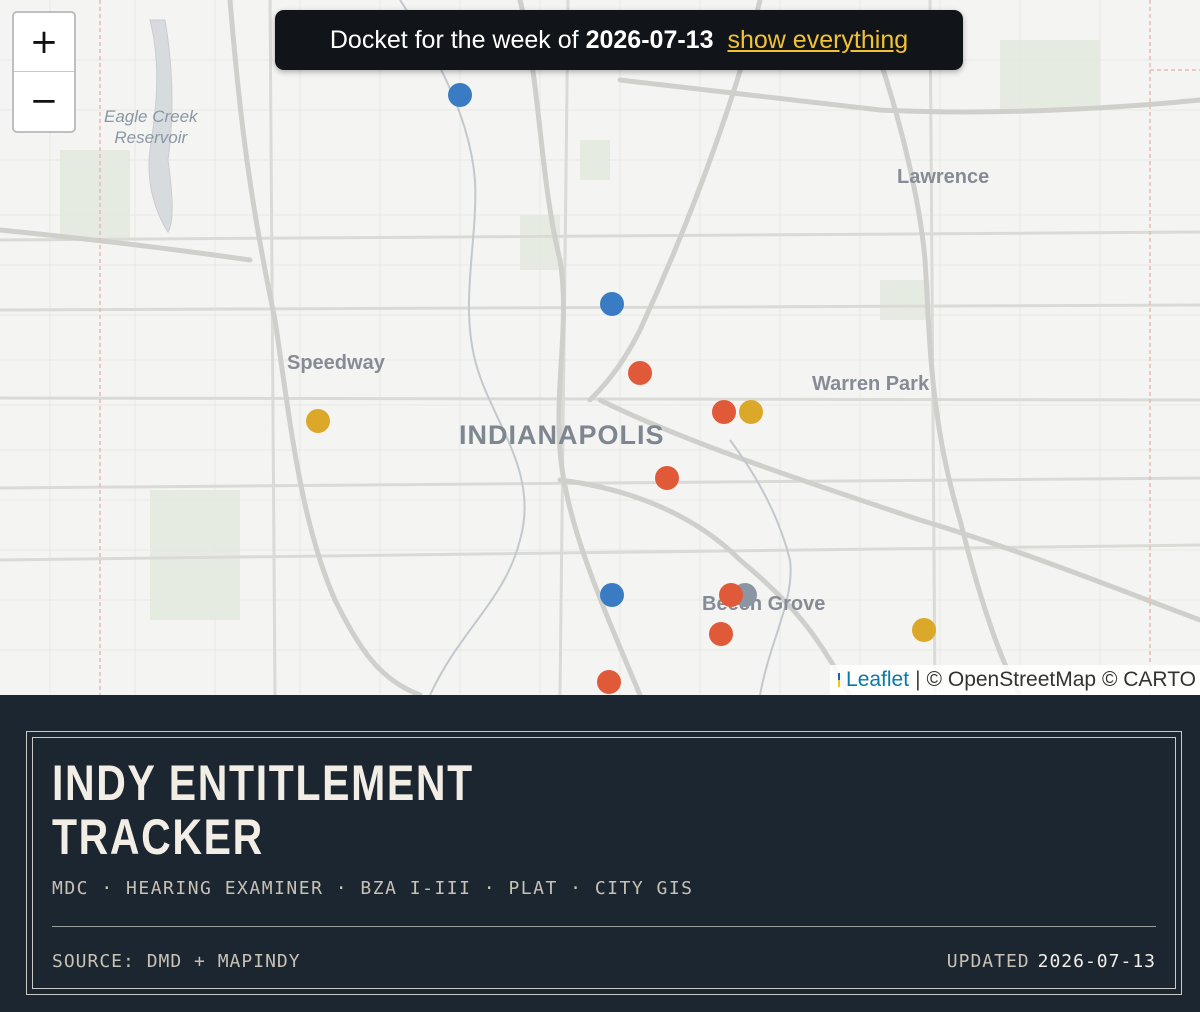 The width and height of the screenshot is (1200, 1012). Describe the element at coordinates (988, 961) in the screenshot. I see `updated-label: UPDATED` at that location.